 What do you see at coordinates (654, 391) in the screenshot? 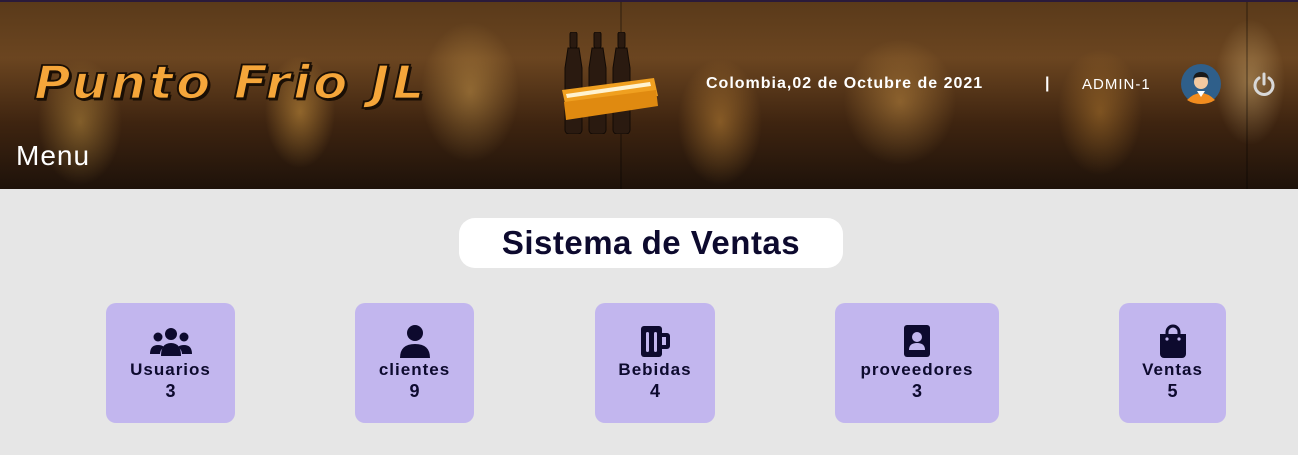
I see `card-count: 4` at bounding box center [654, 391].